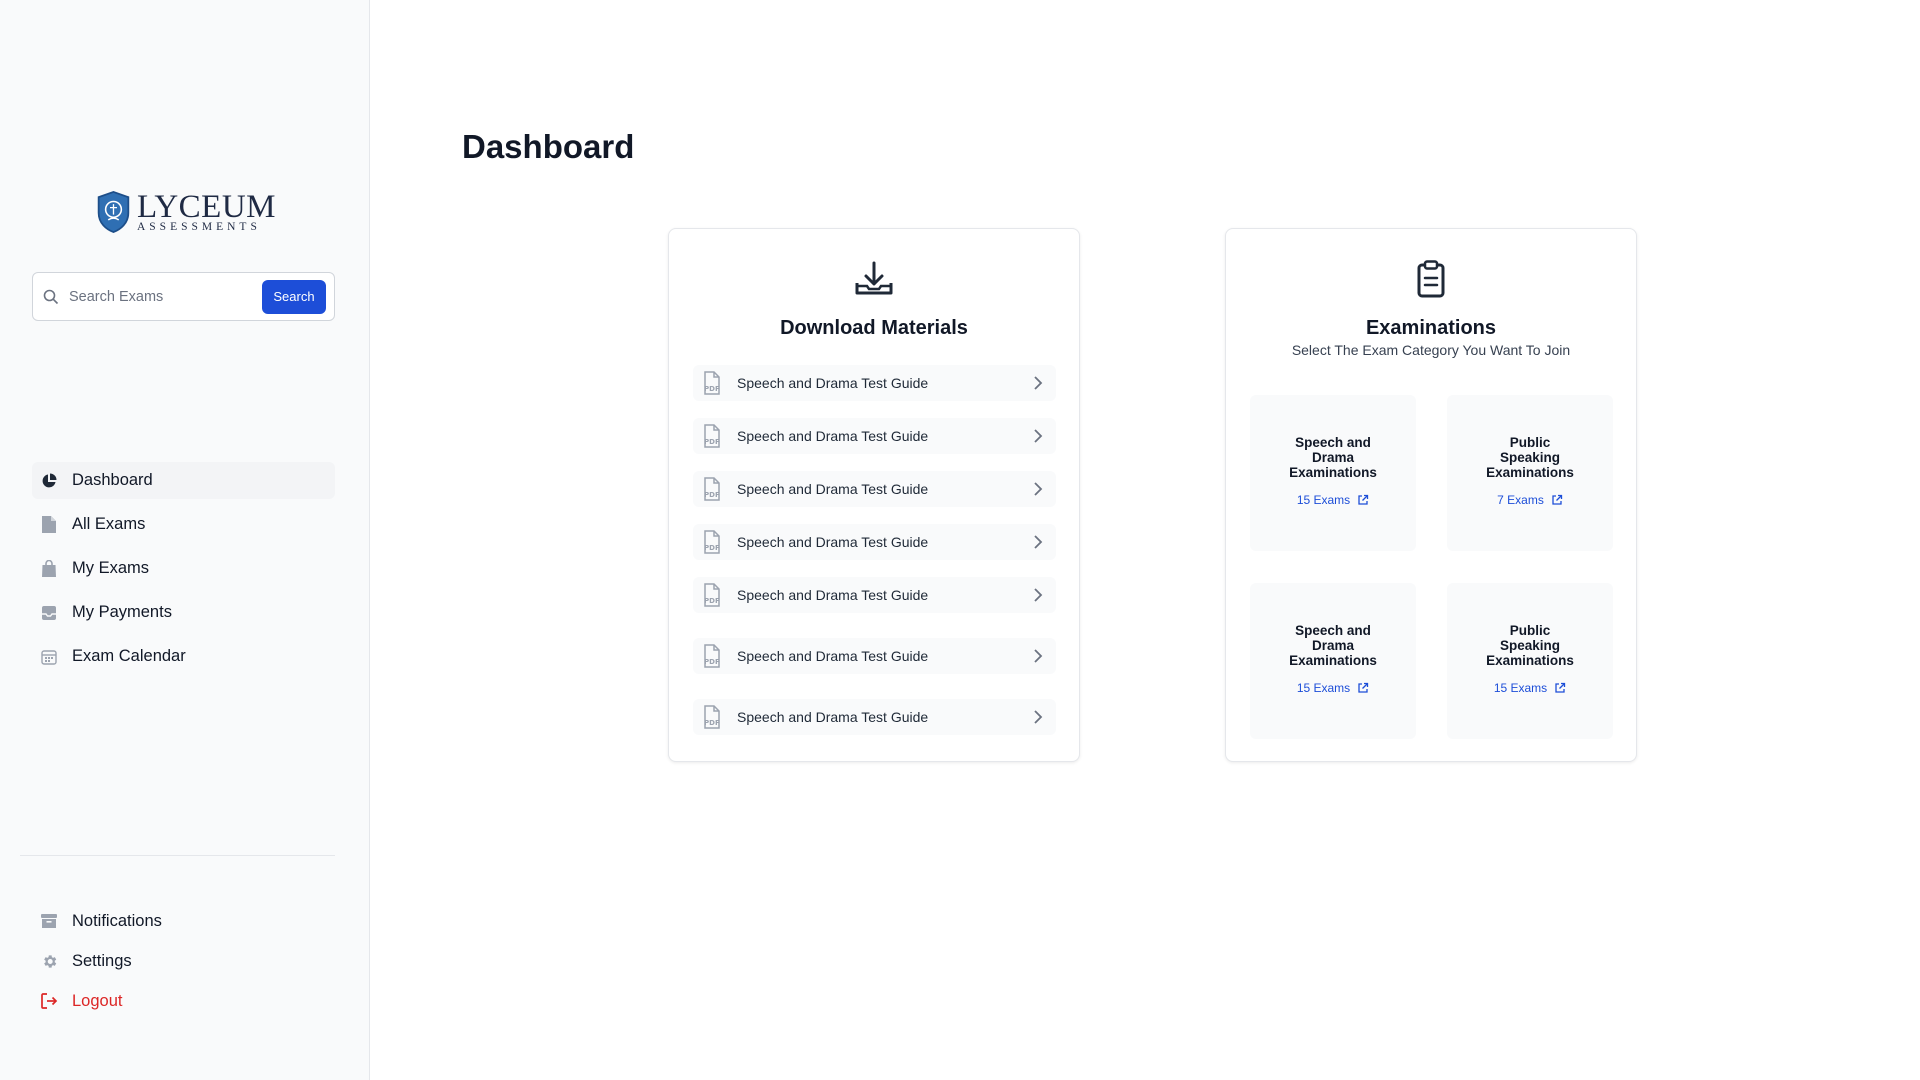 This screenshot has height=1080, width=1920. What do you see at coordinates (183, 480) in the screenshot?
I see `sidebar-item-dashboard: Dashboard` at bounding box center [183, 480].